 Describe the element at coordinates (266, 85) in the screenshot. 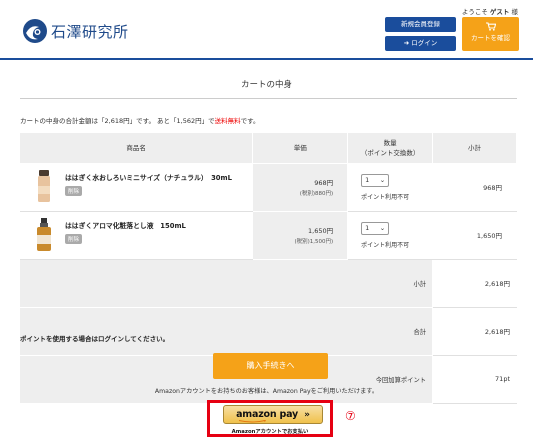

I see `page-title: カートの中身` at that location.